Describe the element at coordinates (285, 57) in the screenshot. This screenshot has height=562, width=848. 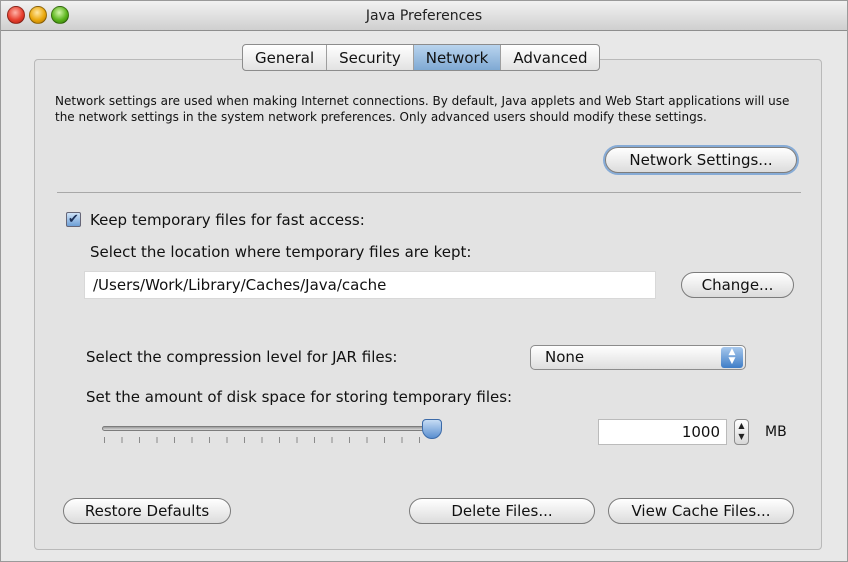
I see `tab-general: General` at that location.